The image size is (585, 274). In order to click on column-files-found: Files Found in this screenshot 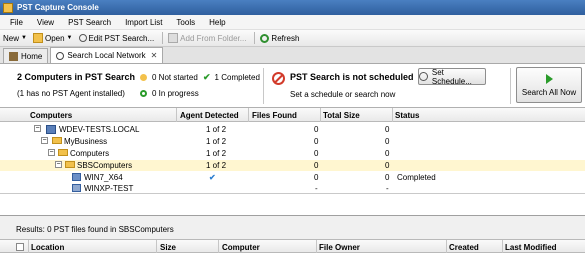, I will do `click(274, 115)`.